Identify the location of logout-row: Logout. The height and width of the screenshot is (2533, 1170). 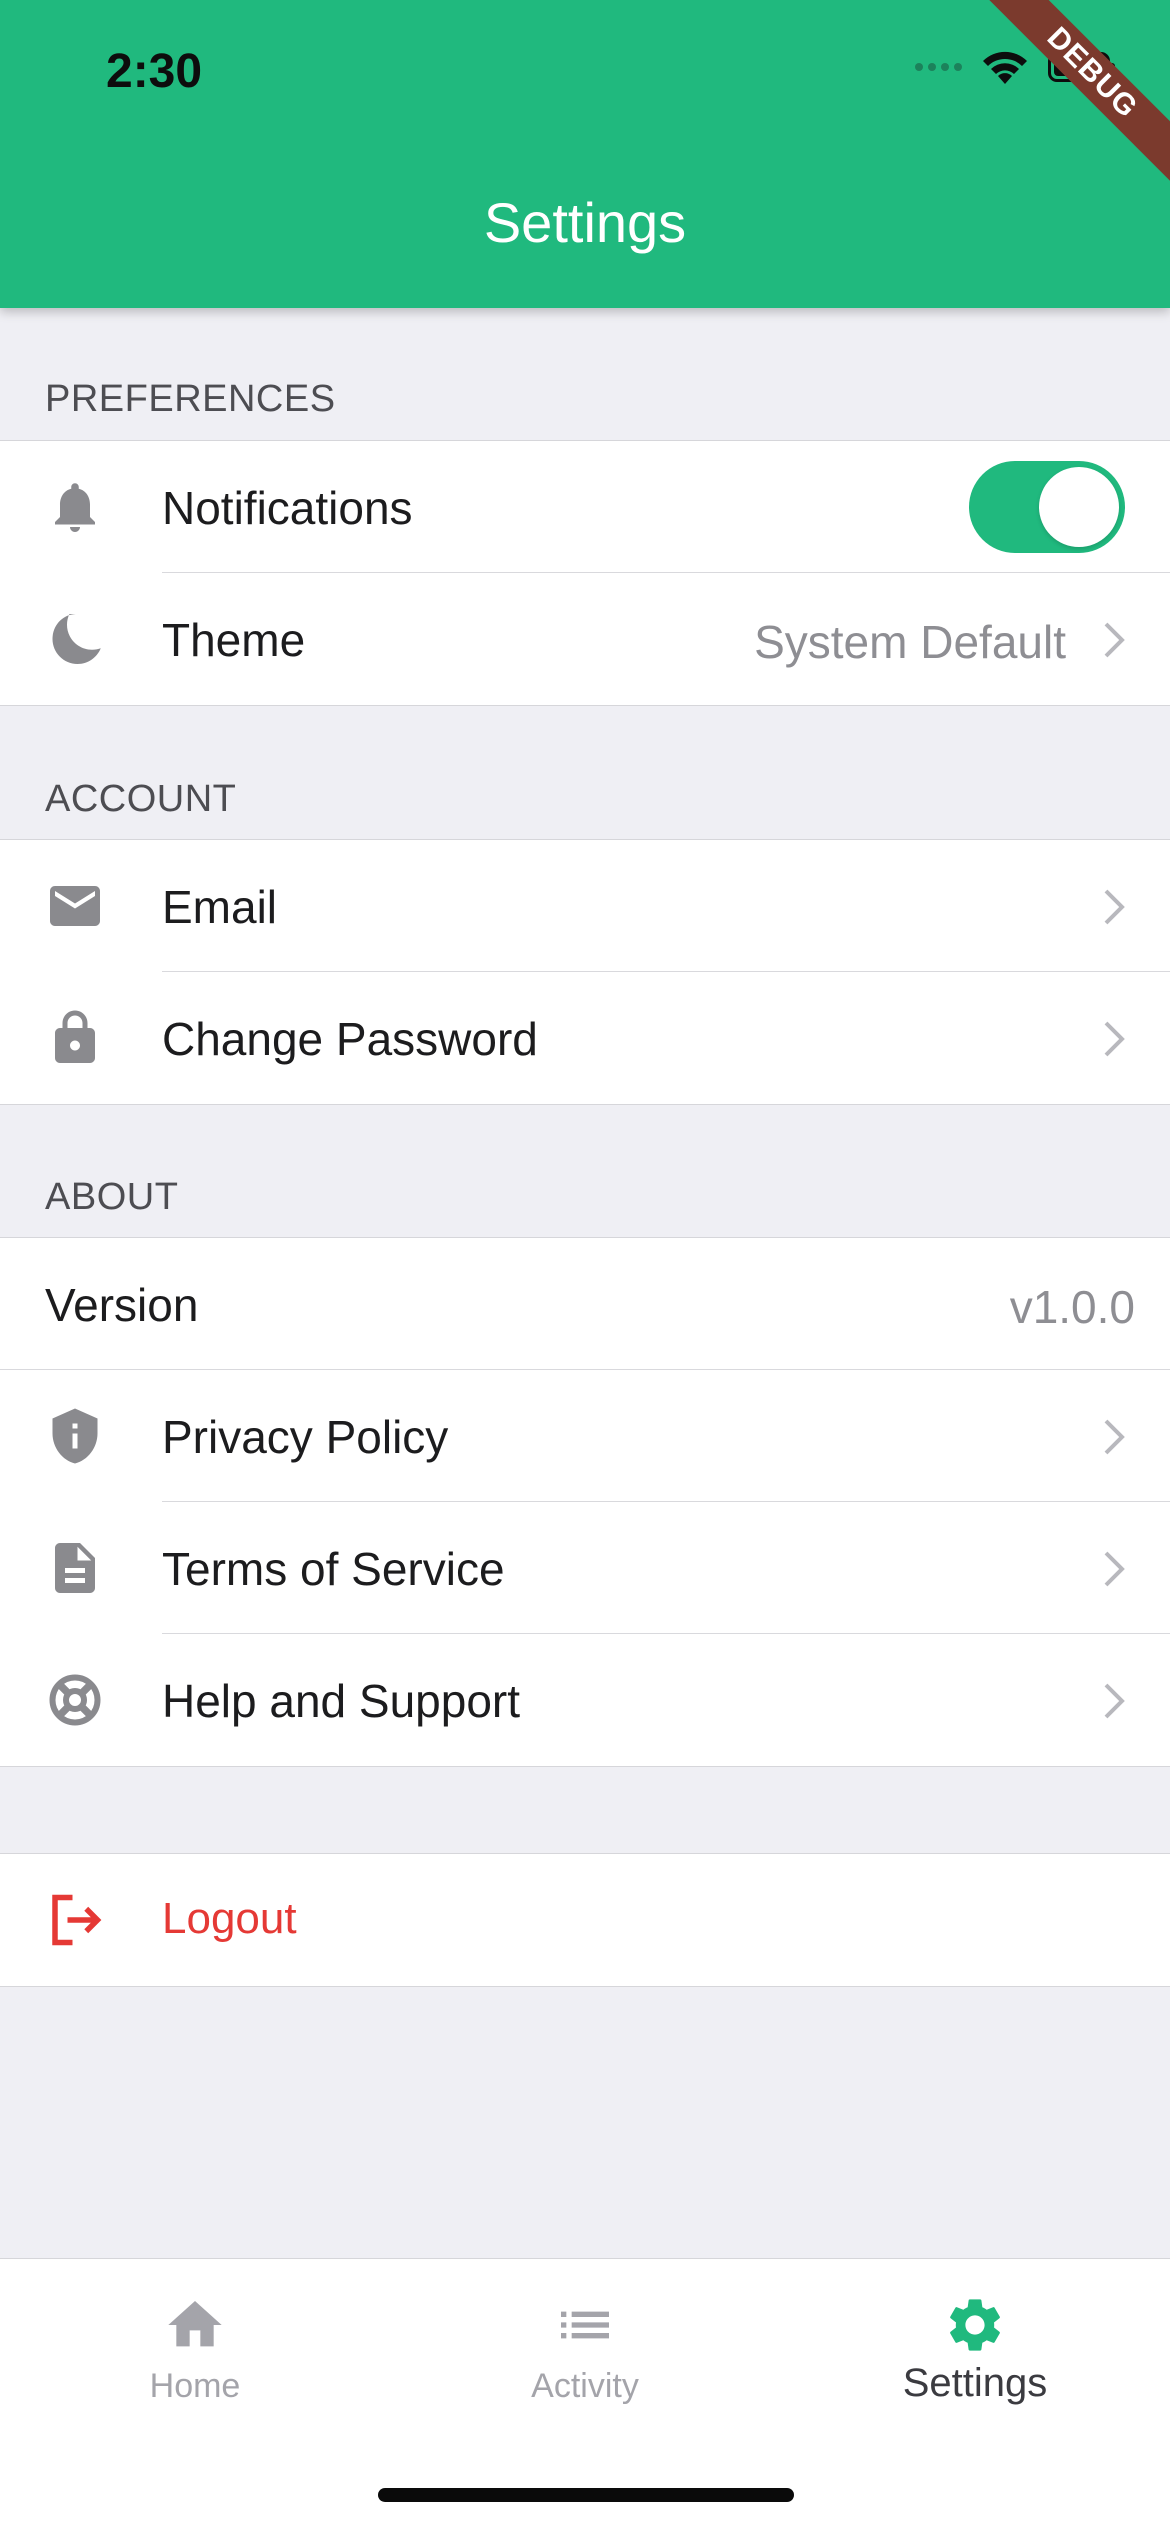
(585, 1920).